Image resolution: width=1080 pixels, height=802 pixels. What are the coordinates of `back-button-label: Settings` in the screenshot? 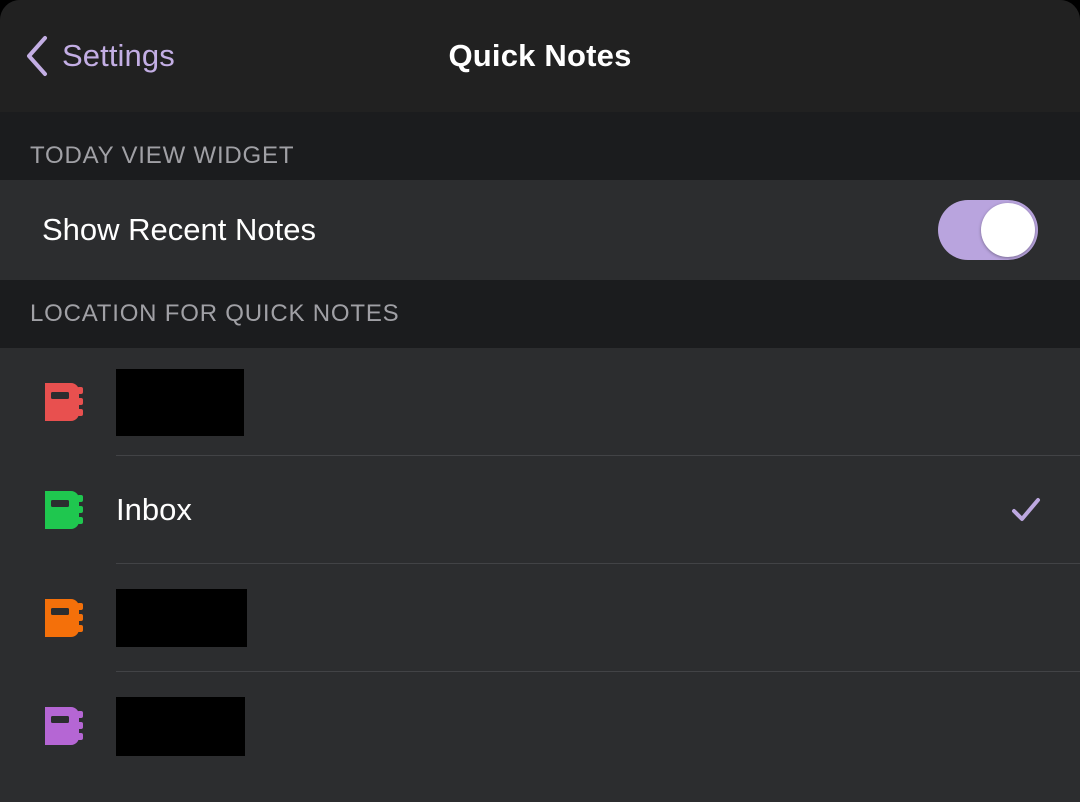 It's located at (118, 55).